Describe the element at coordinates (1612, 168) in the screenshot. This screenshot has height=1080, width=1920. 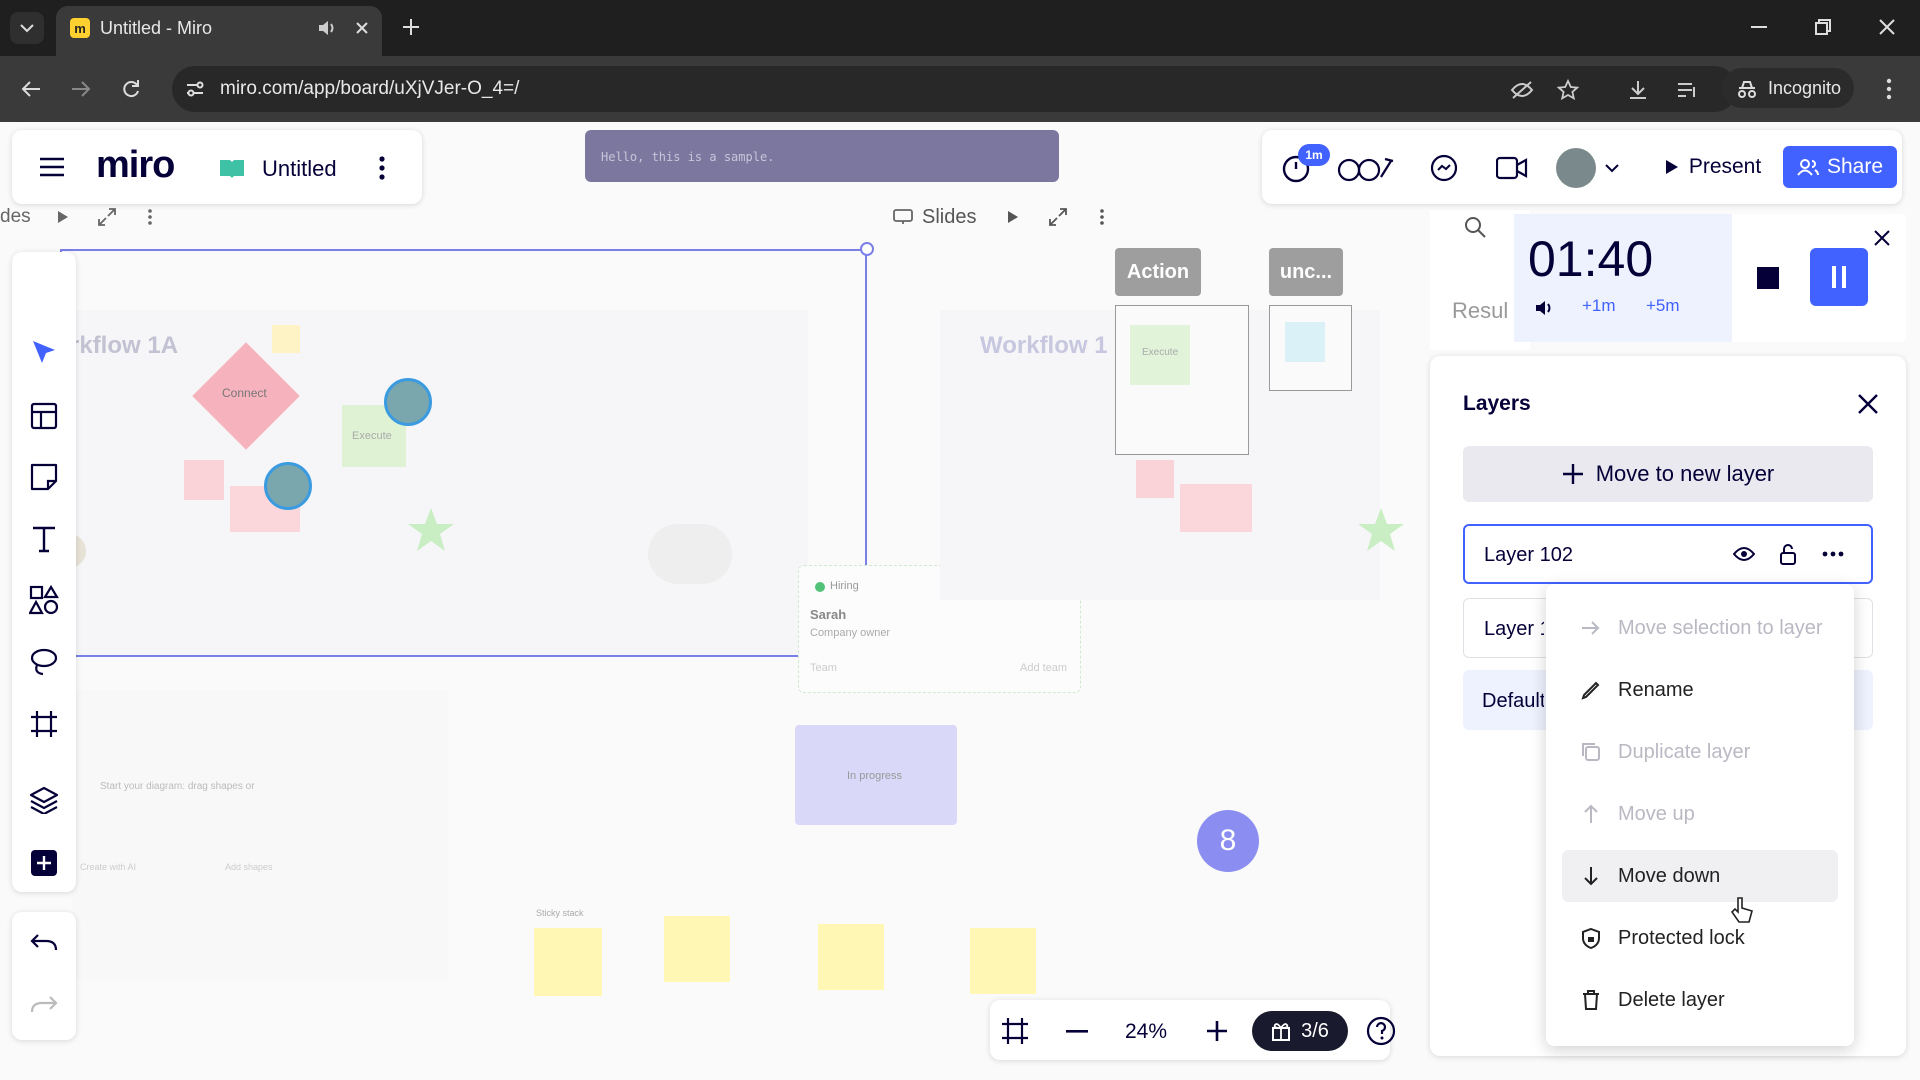
I see `chevron-down-icon` at that location.